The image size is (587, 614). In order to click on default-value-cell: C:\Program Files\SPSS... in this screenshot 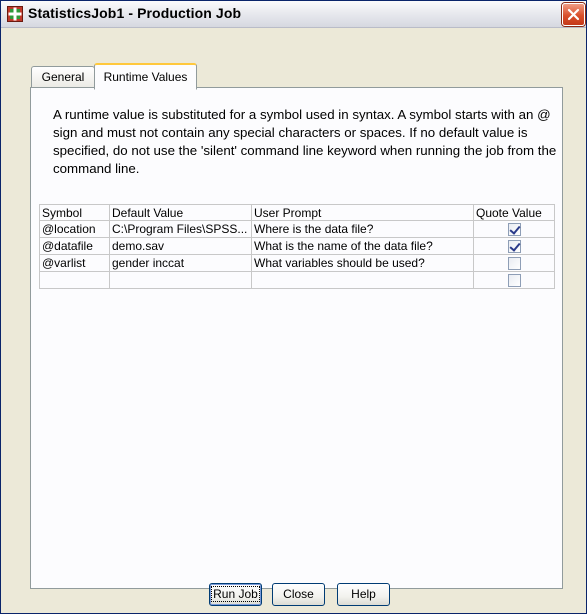, I will do `click(180, 229)`.